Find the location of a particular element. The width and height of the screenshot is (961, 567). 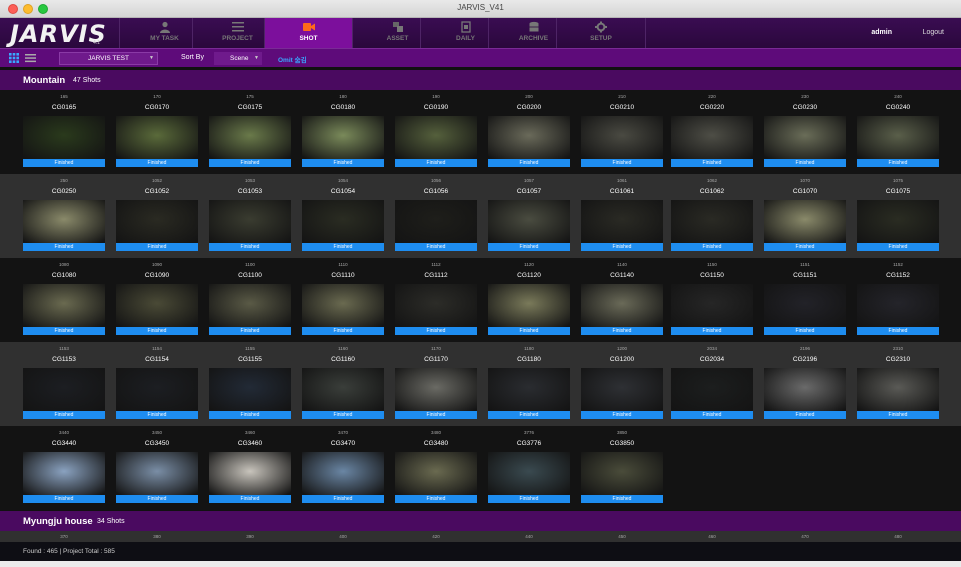

shot-card: 1062 CG1062 Finished is located at coordinates (712, 216).